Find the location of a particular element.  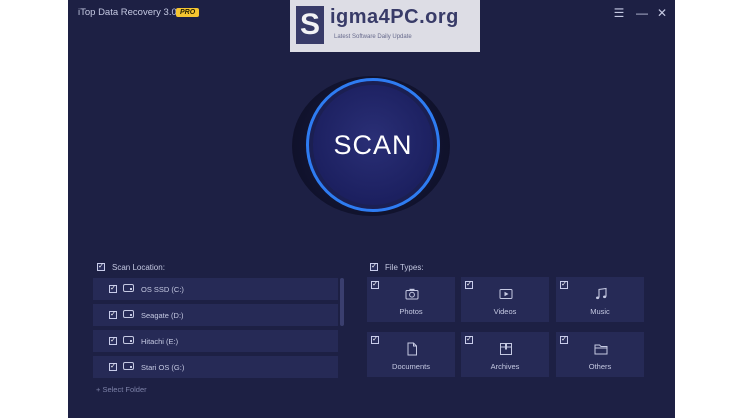

file-type-label: Others is located at coordinates (600, 366).